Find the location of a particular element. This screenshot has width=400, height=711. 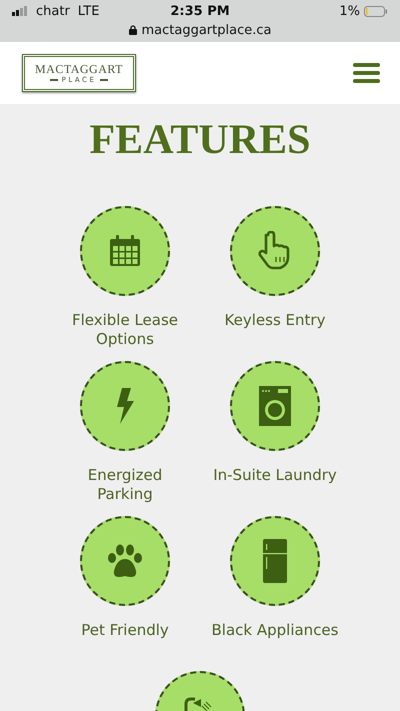

menu-button is located at coordinates (366, 73).